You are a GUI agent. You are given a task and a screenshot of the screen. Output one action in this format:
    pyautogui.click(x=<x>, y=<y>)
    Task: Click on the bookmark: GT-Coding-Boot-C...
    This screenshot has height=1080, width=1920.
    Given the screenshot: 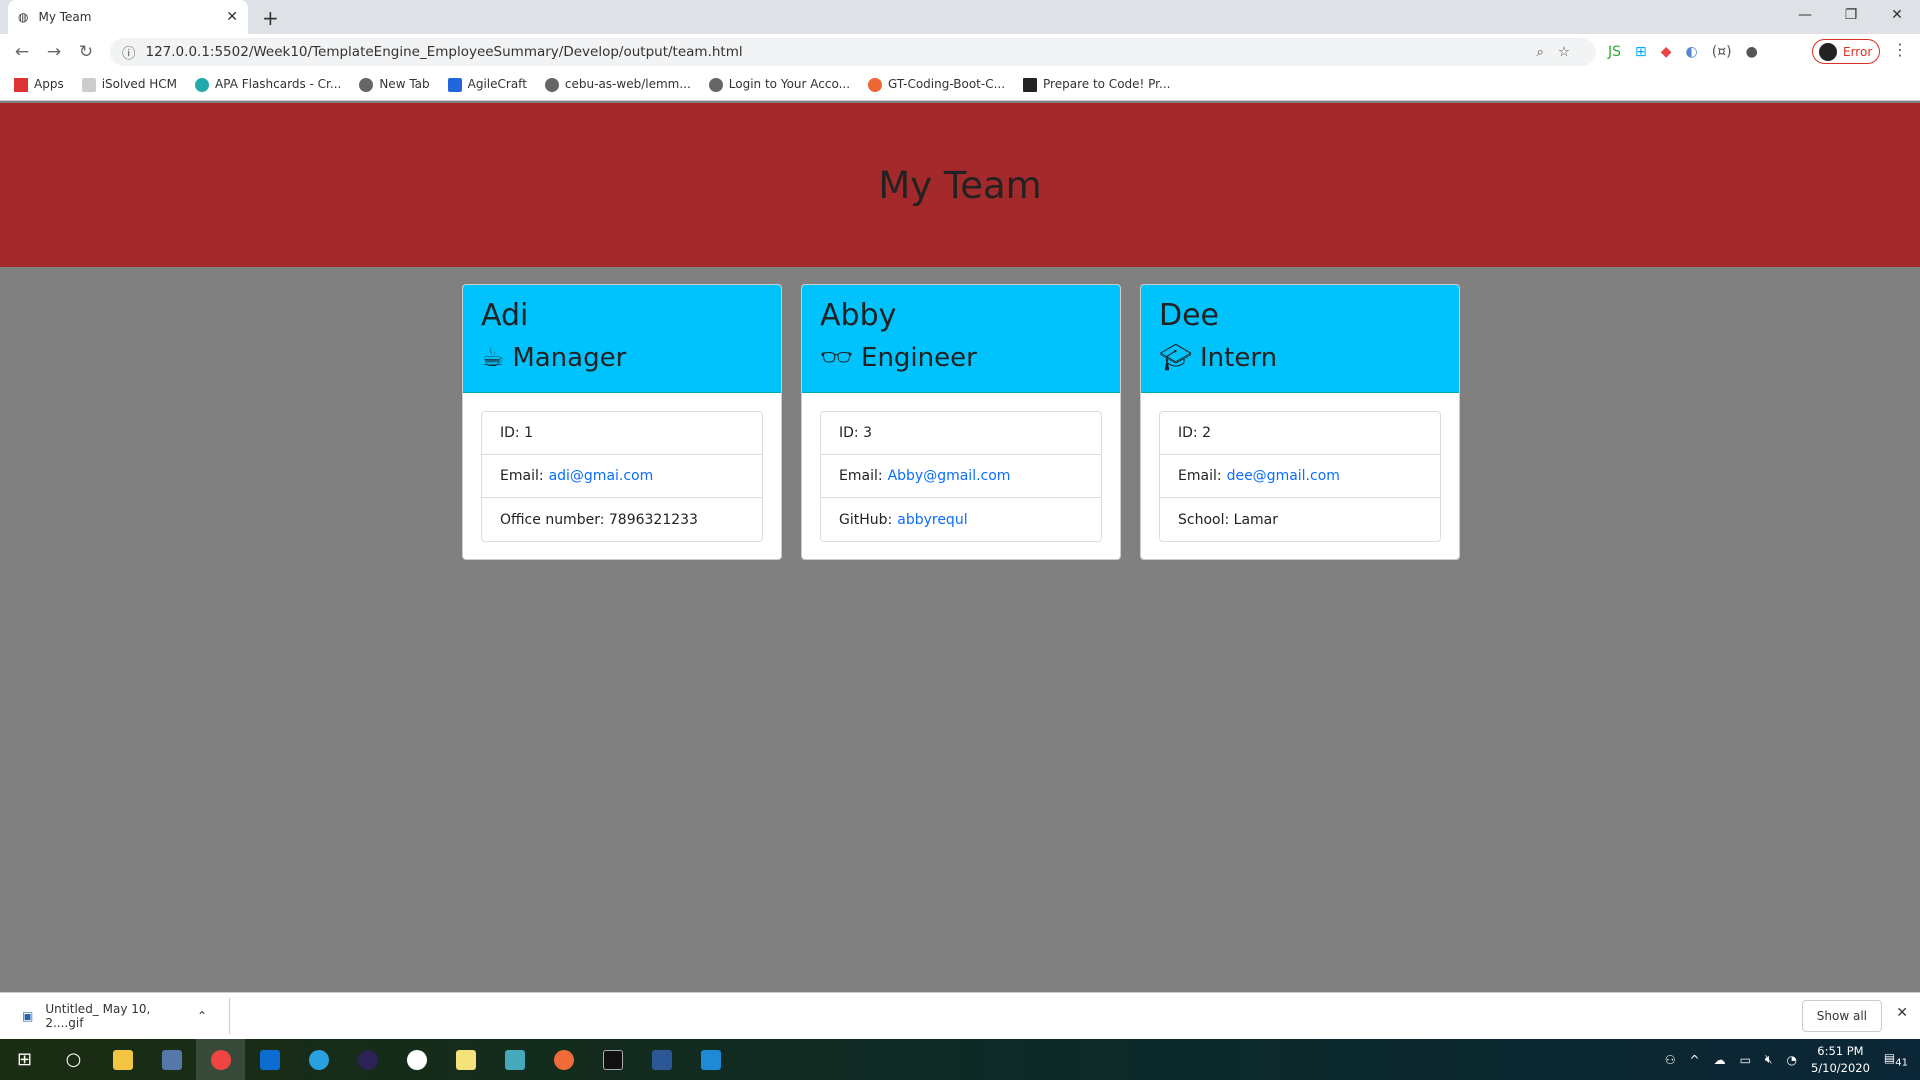 What is the action you would take?
    pyautogui.click(x=936, y=84)
    